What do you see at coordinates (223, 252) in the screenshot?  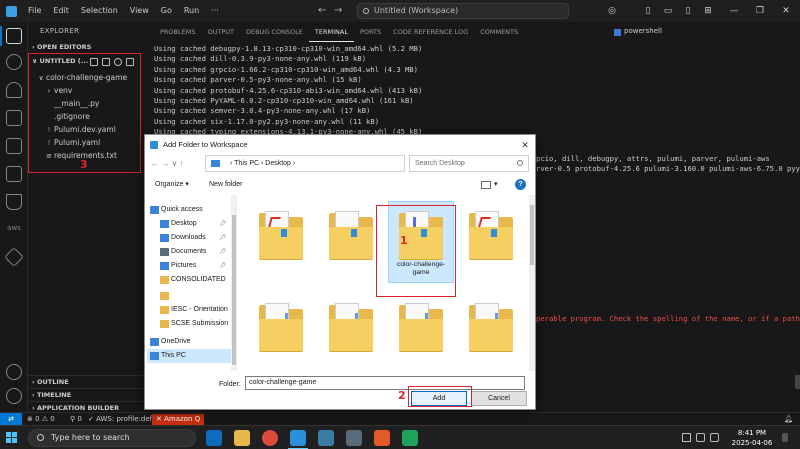 I see `pin-icon: 📌︎` at bounding box center [223, 252].